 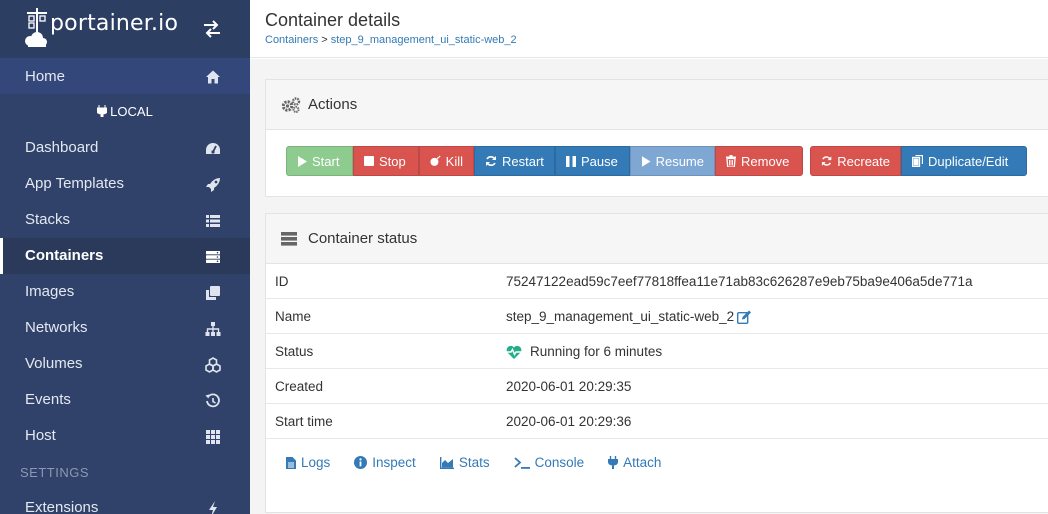 What do you see at coordinates (855, 161) in the screenshot?
I see `recreate-button: Recreate` at bounding box center [855, 161].